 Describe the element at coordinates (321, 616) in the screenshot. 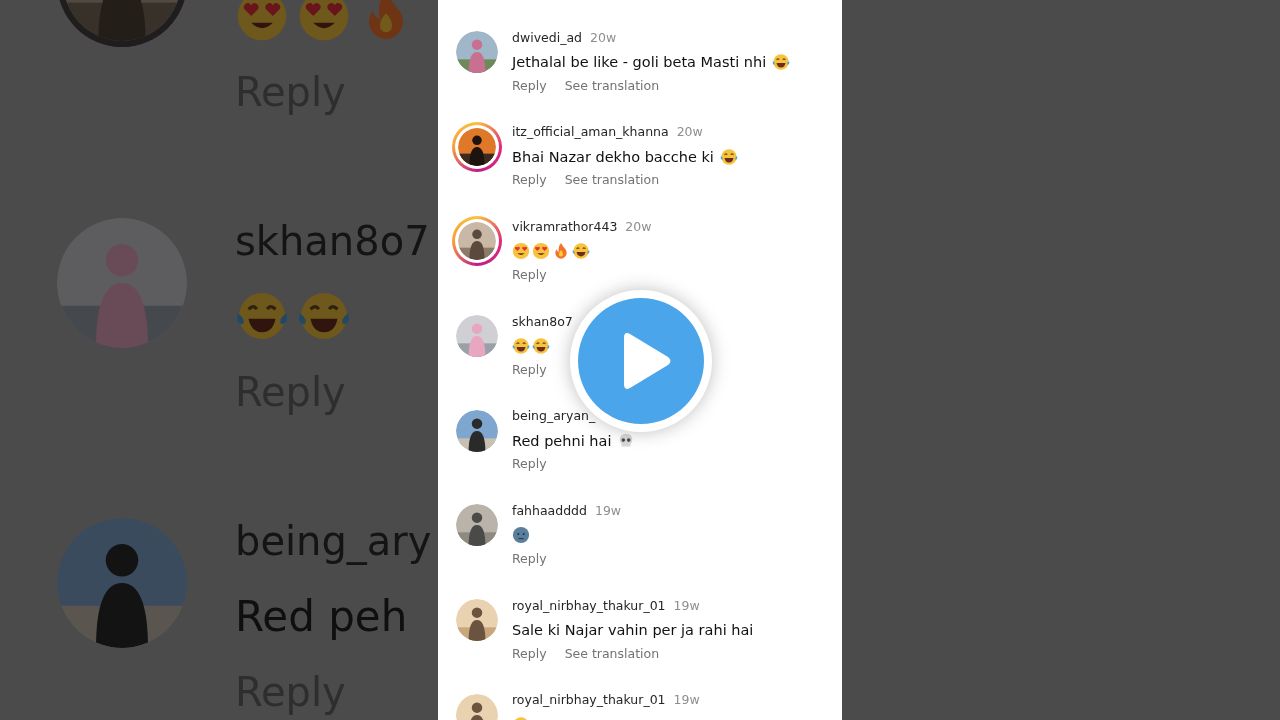

I see `comment-text: Red peh` at that location.